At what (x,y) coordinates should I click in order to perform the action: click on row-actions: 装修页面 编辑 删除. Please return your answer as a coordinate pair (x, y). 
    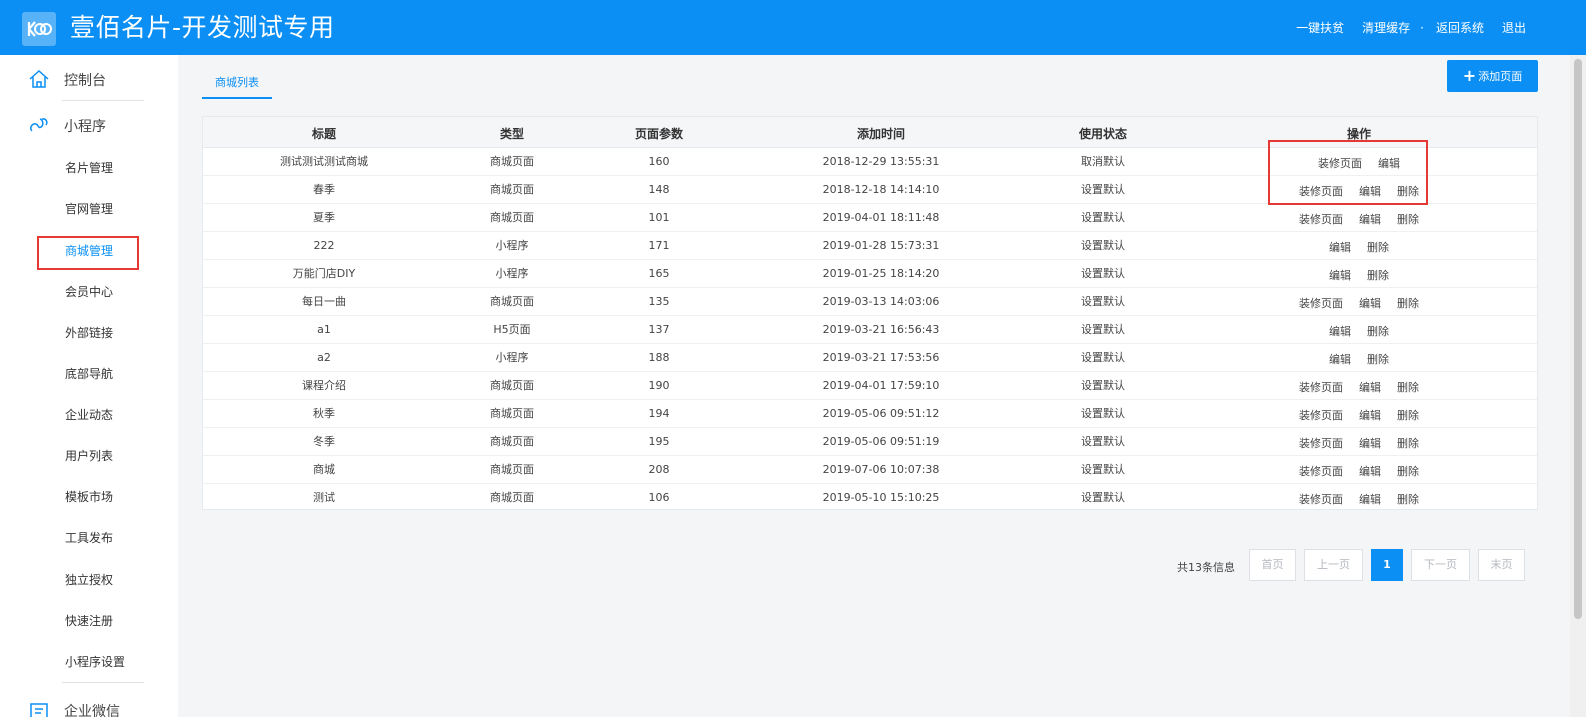
    Looking at the image, I should click on (1359, 499).